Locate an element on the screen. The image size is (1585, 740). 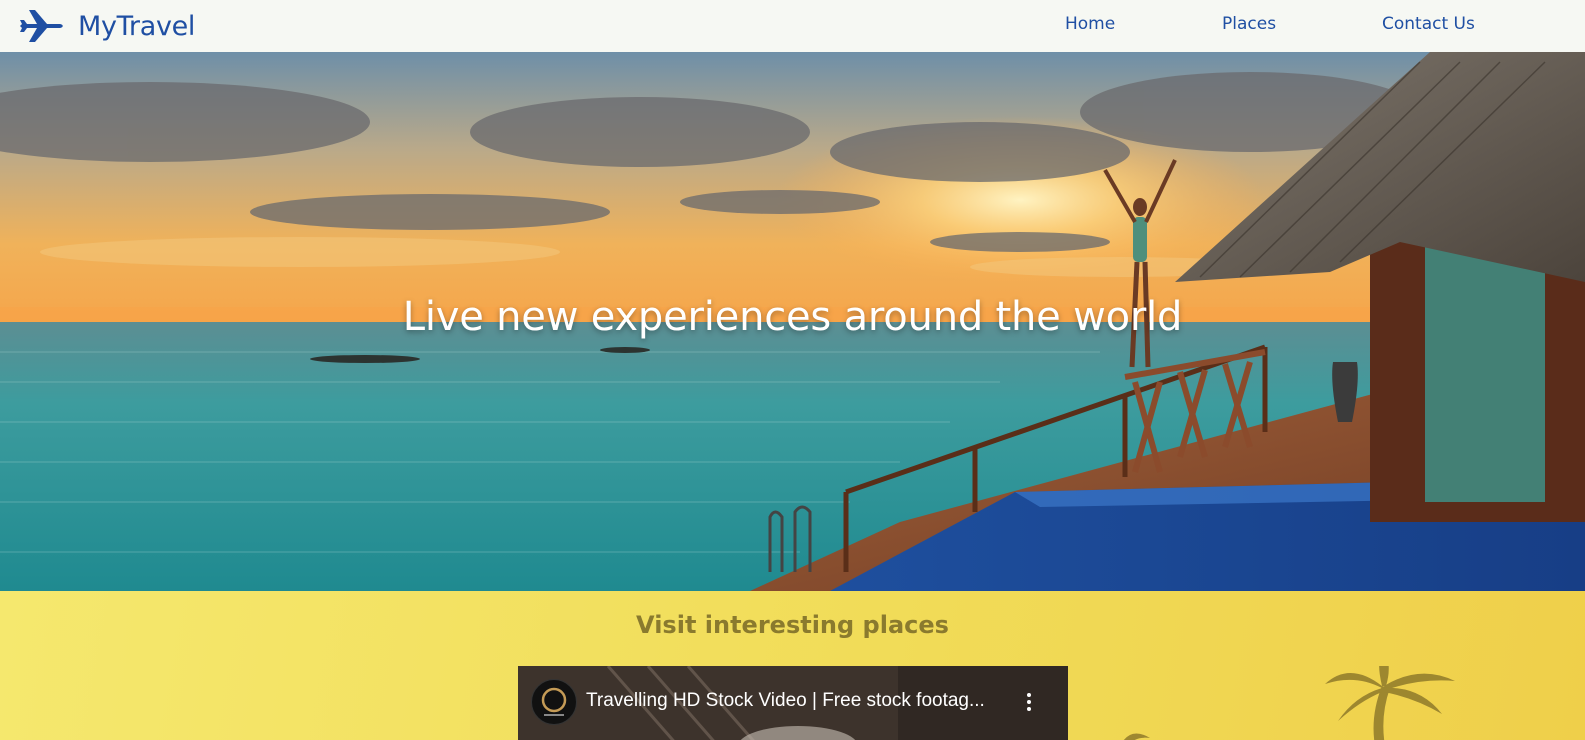
more-vertical-icon is located at coordinates (1029, 702).